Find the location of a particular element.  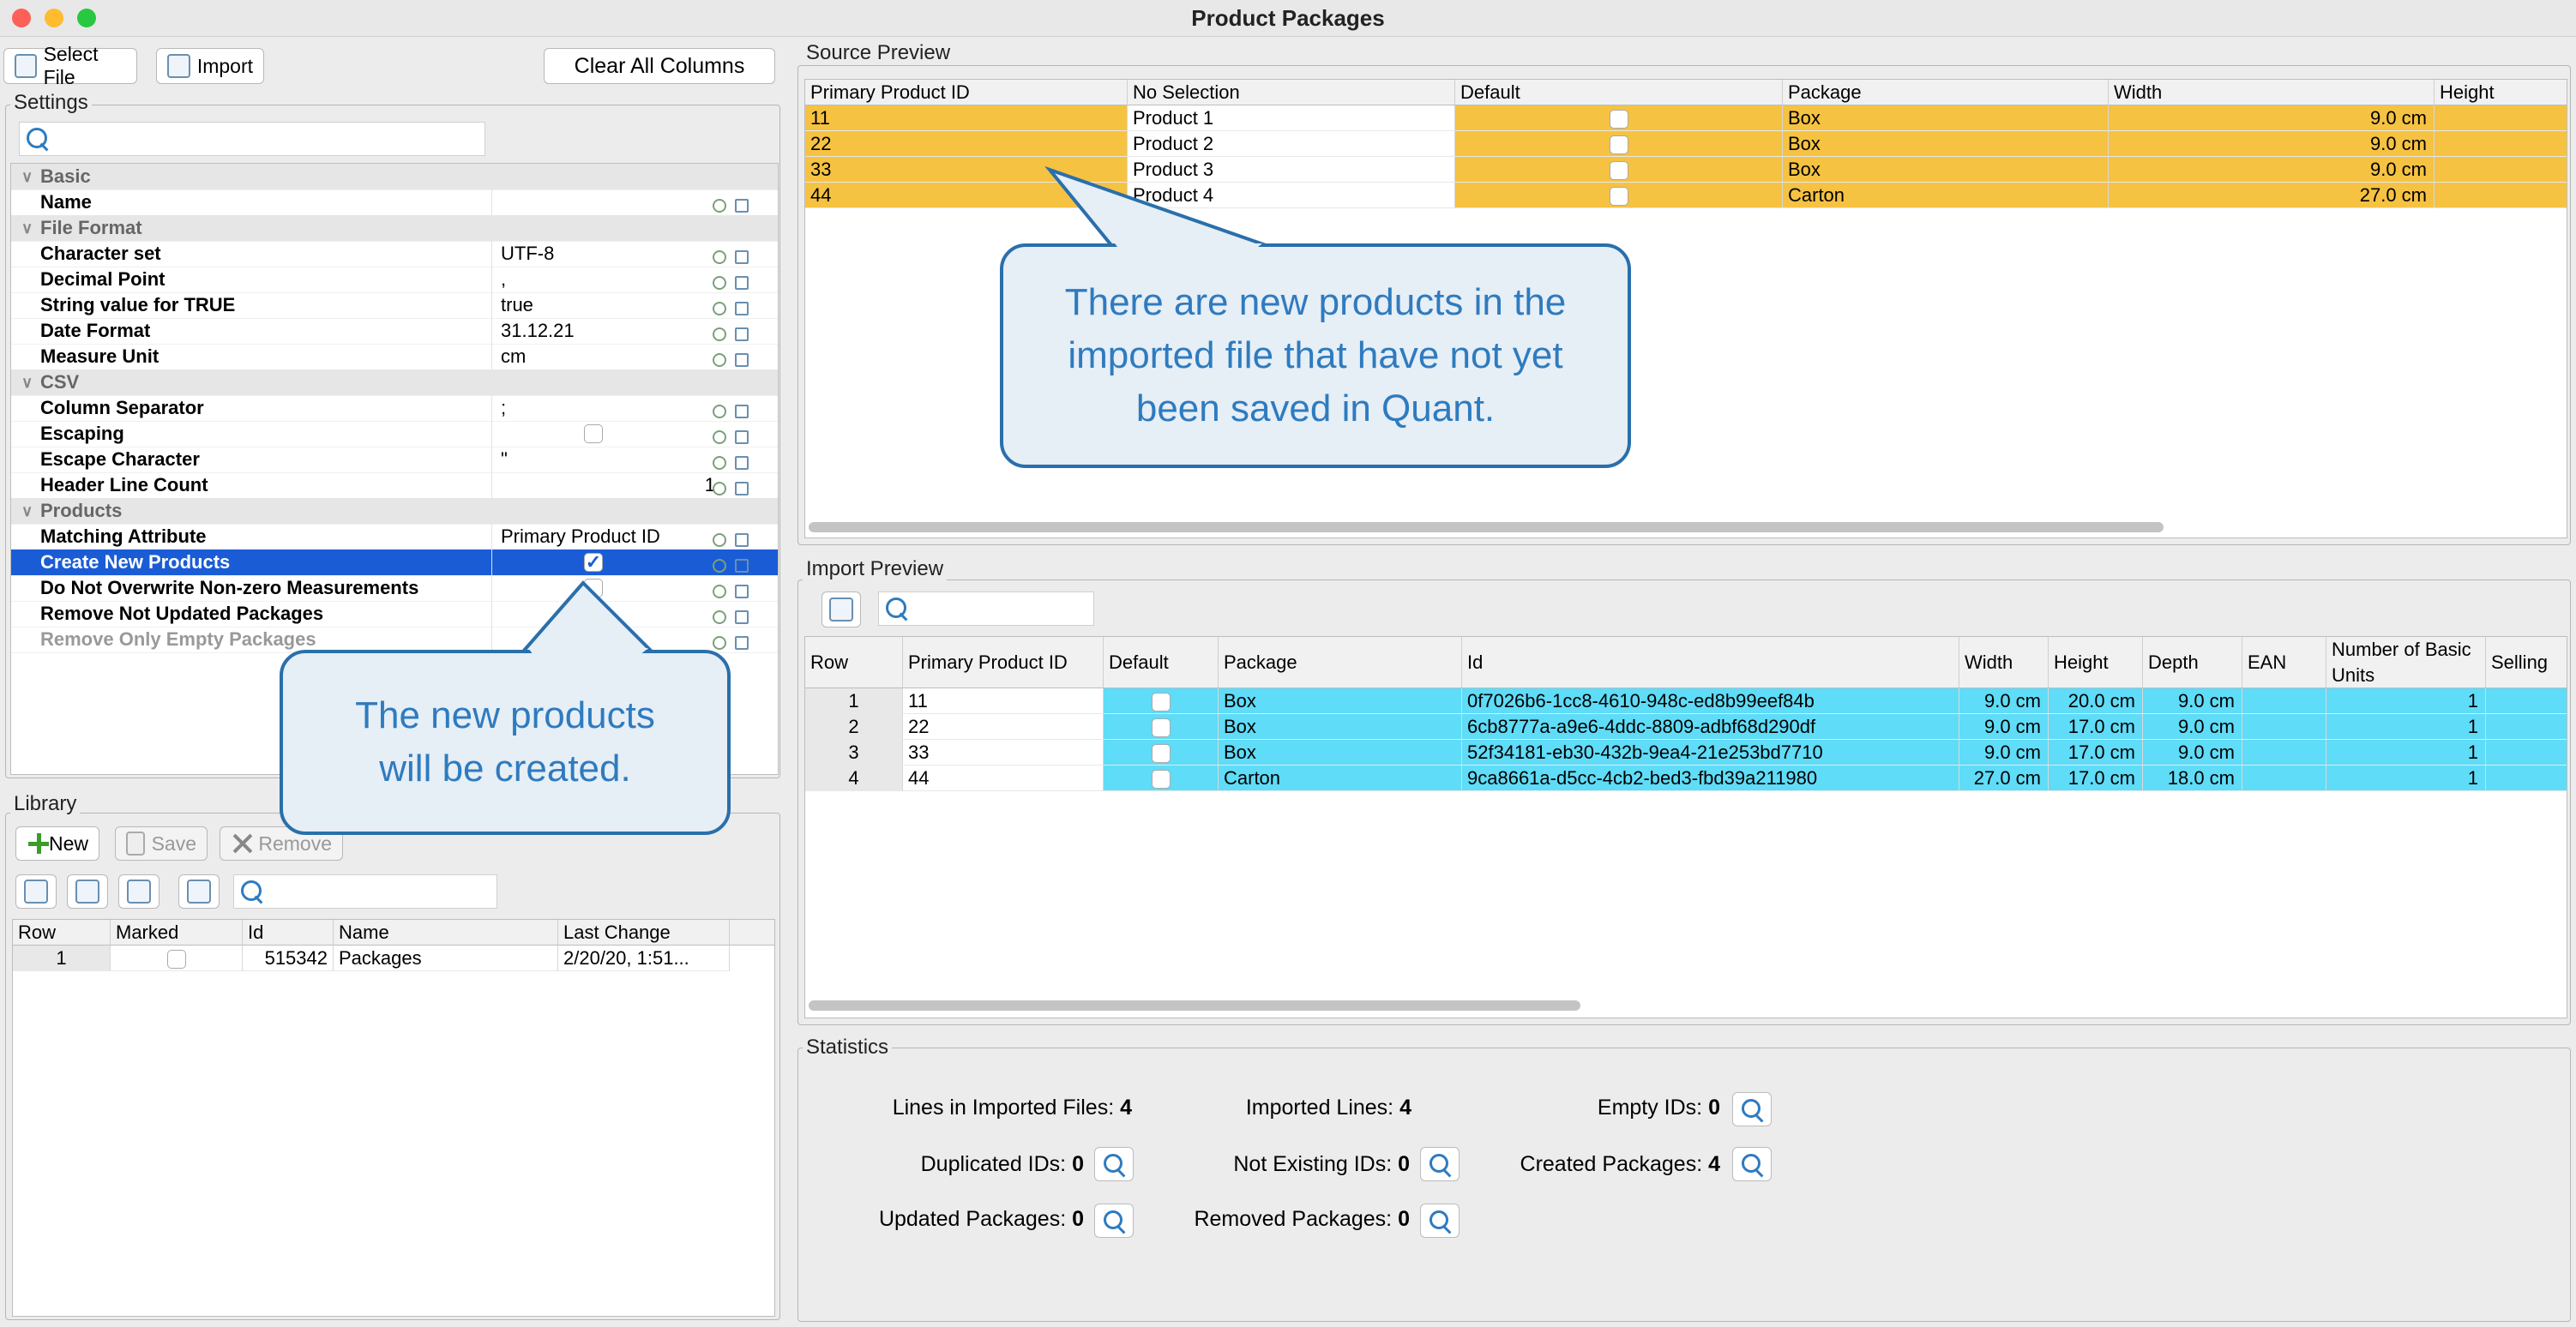

callout-pointer-fills is located at coordinates (895, 449).